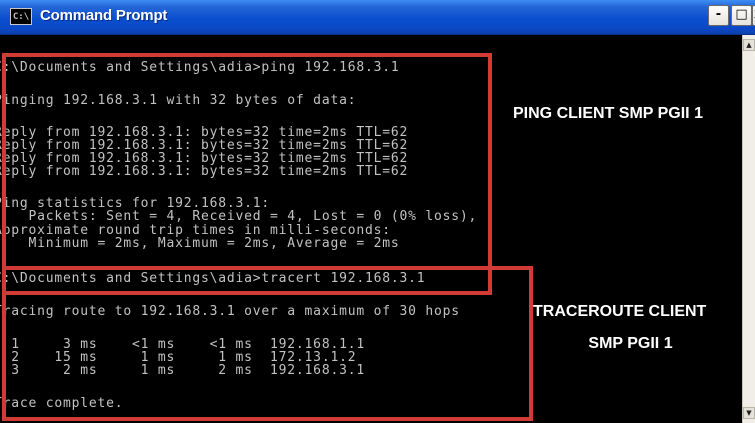 This screenshot has height=423, width=755. What do you see at coordinates (377, 17) in the screenshot?
I see `title-bar: C:\ Command Prompt - □ x` at bounding box center [377, 17].